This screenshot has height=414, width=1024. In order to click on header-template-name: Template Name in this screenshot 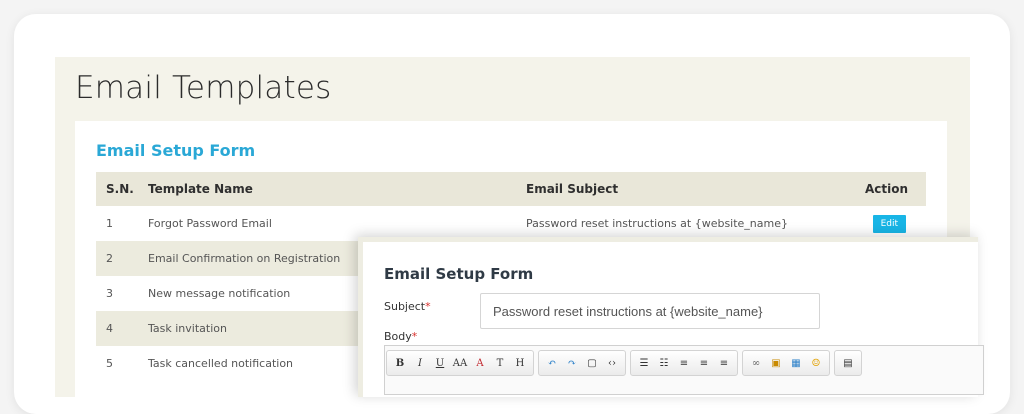, I will do `click(200, 189)`.